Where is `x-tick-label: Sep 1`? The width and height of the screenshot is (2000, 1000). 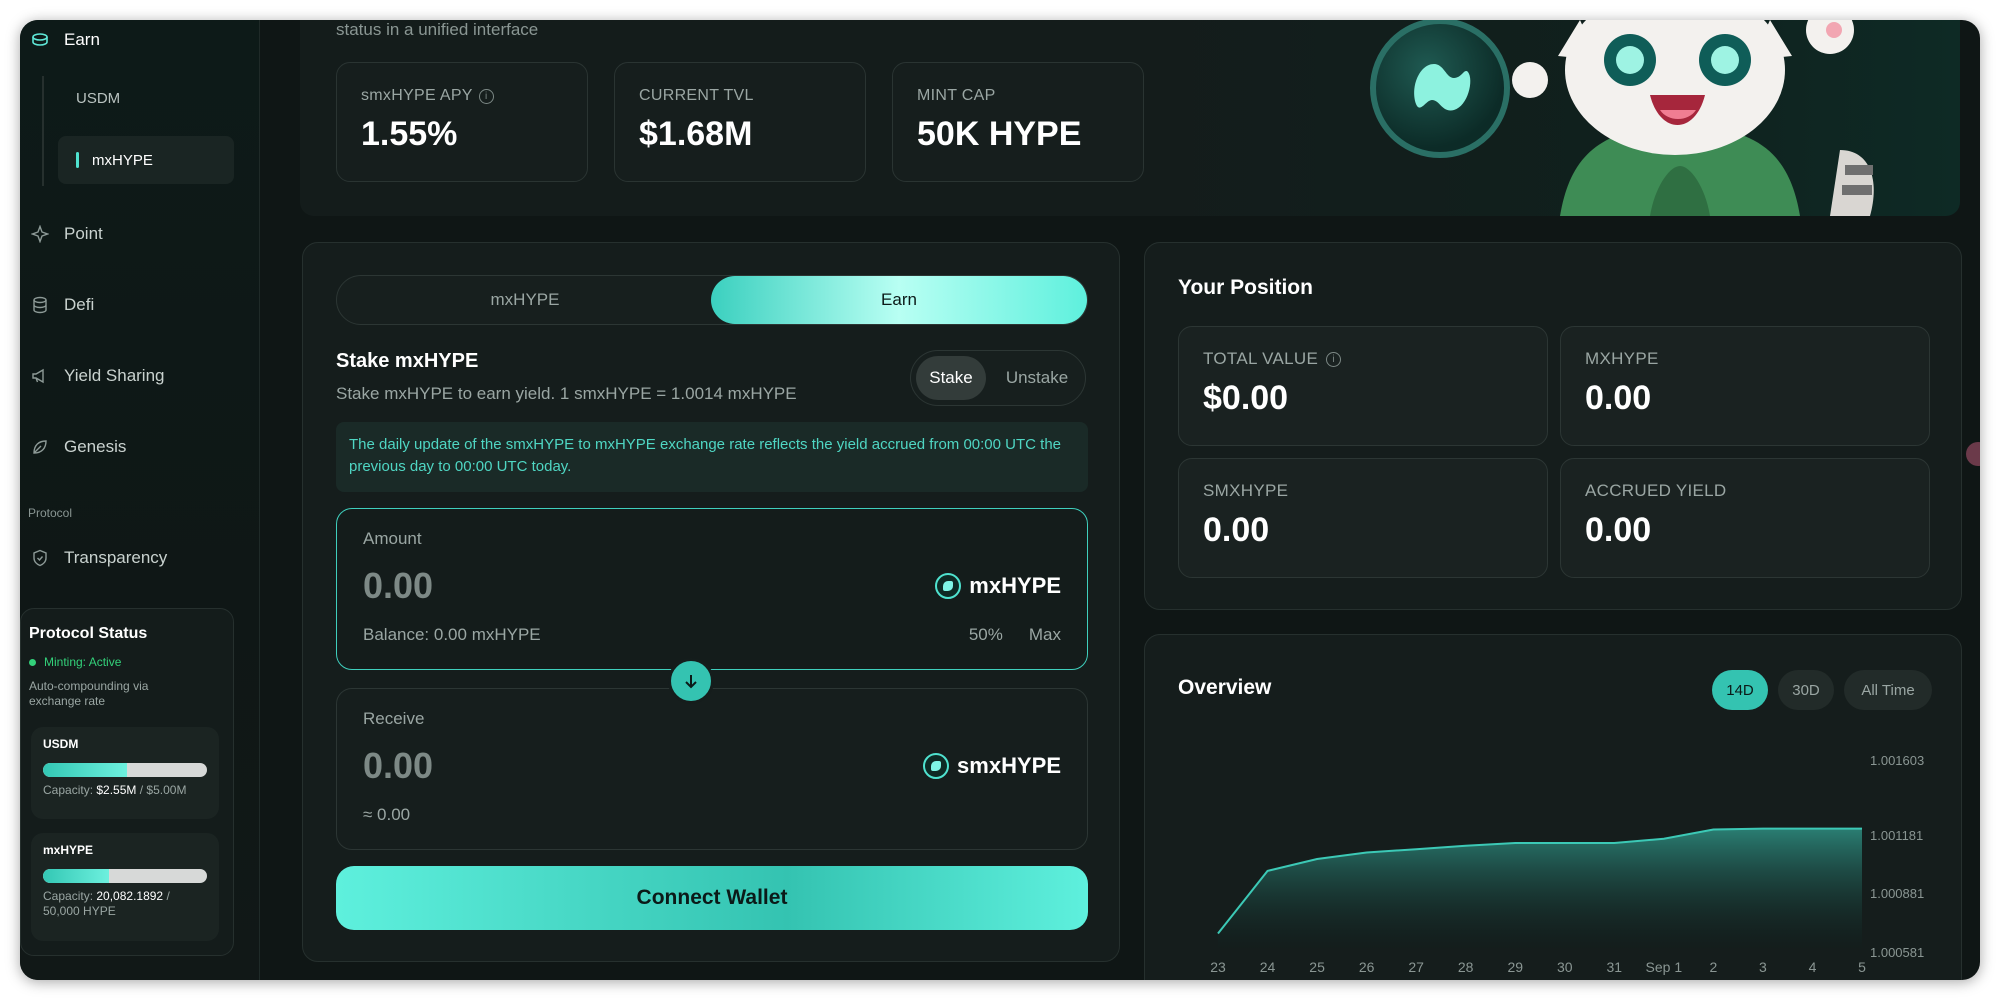
x-tick-label: Sep 1 is located at coordinates (1664, 967).